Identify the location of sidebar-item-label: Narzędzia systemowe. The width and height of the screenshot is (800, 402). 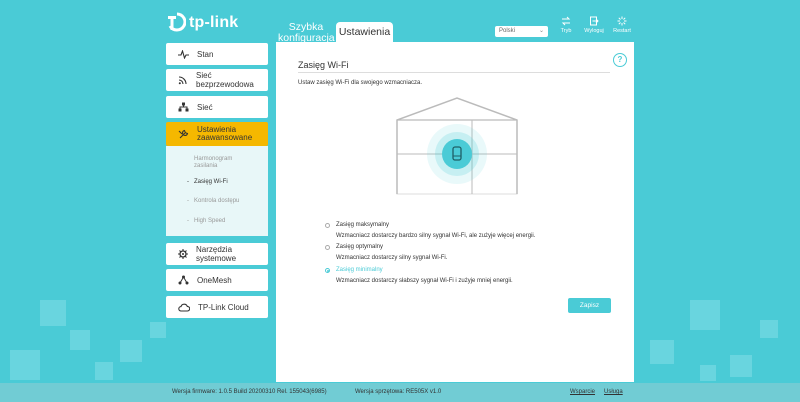
(216, 254).